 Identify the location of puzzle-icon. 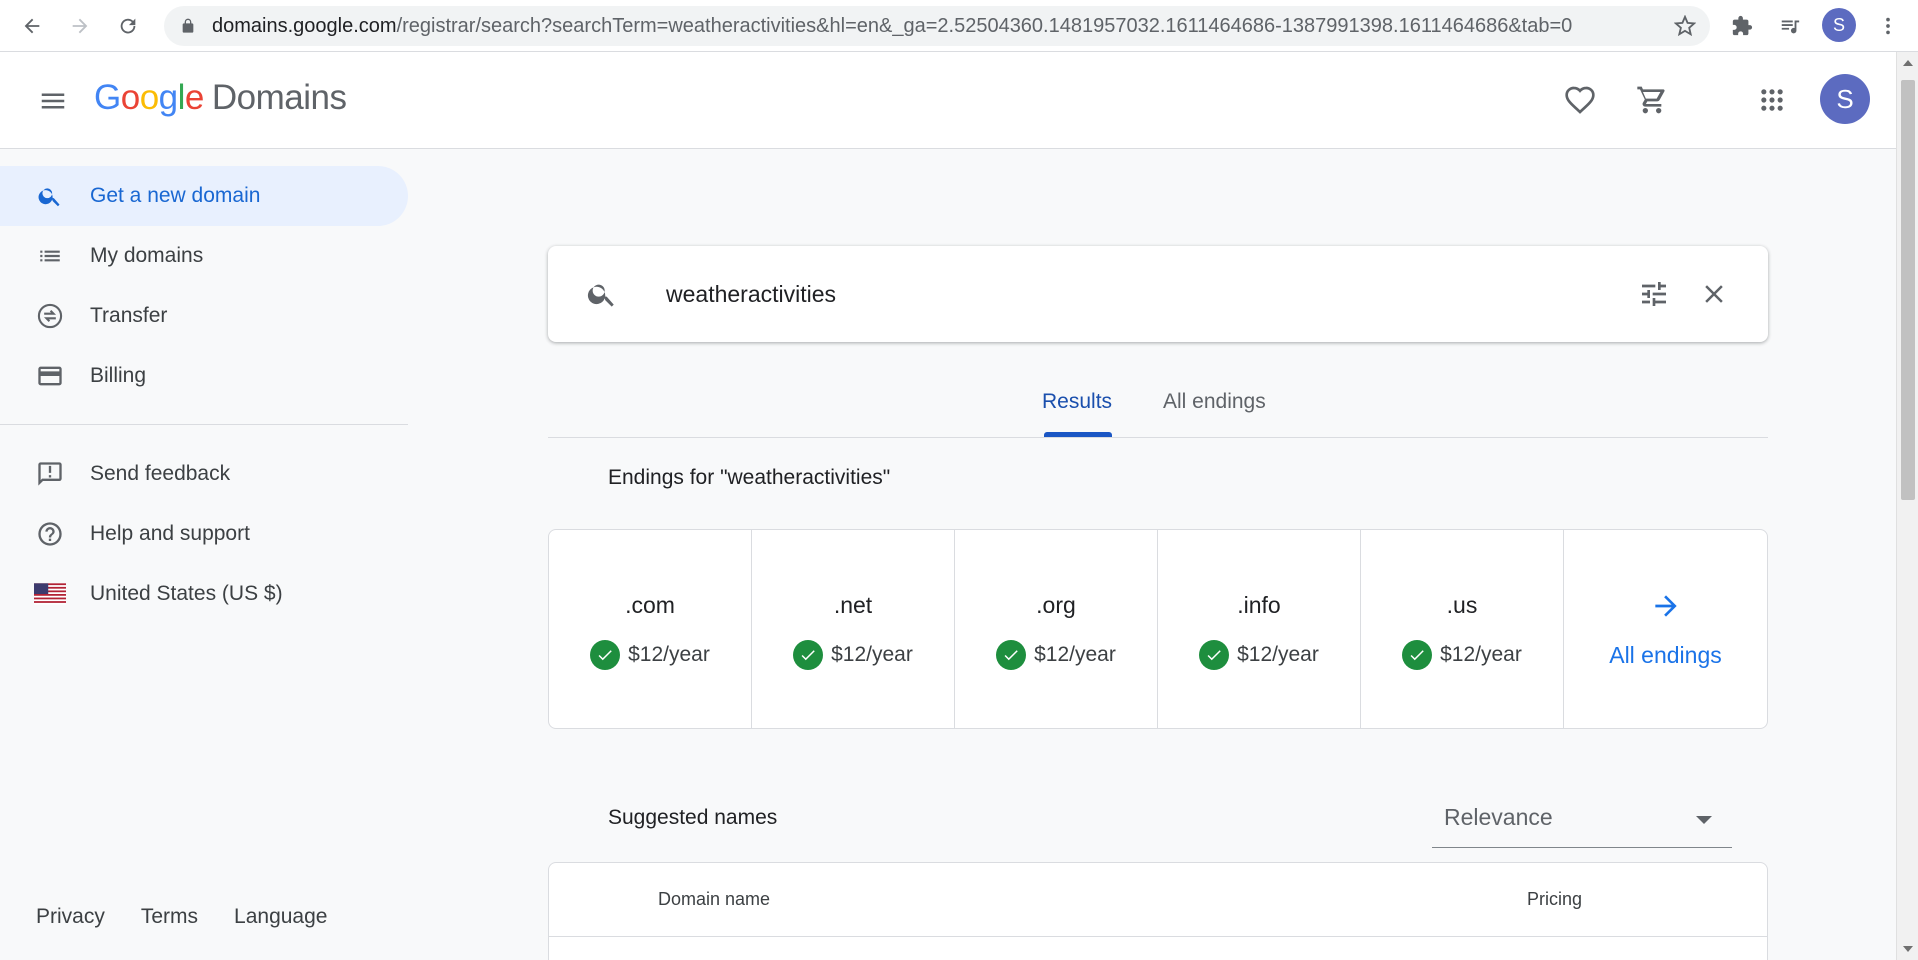
(1742, 25).